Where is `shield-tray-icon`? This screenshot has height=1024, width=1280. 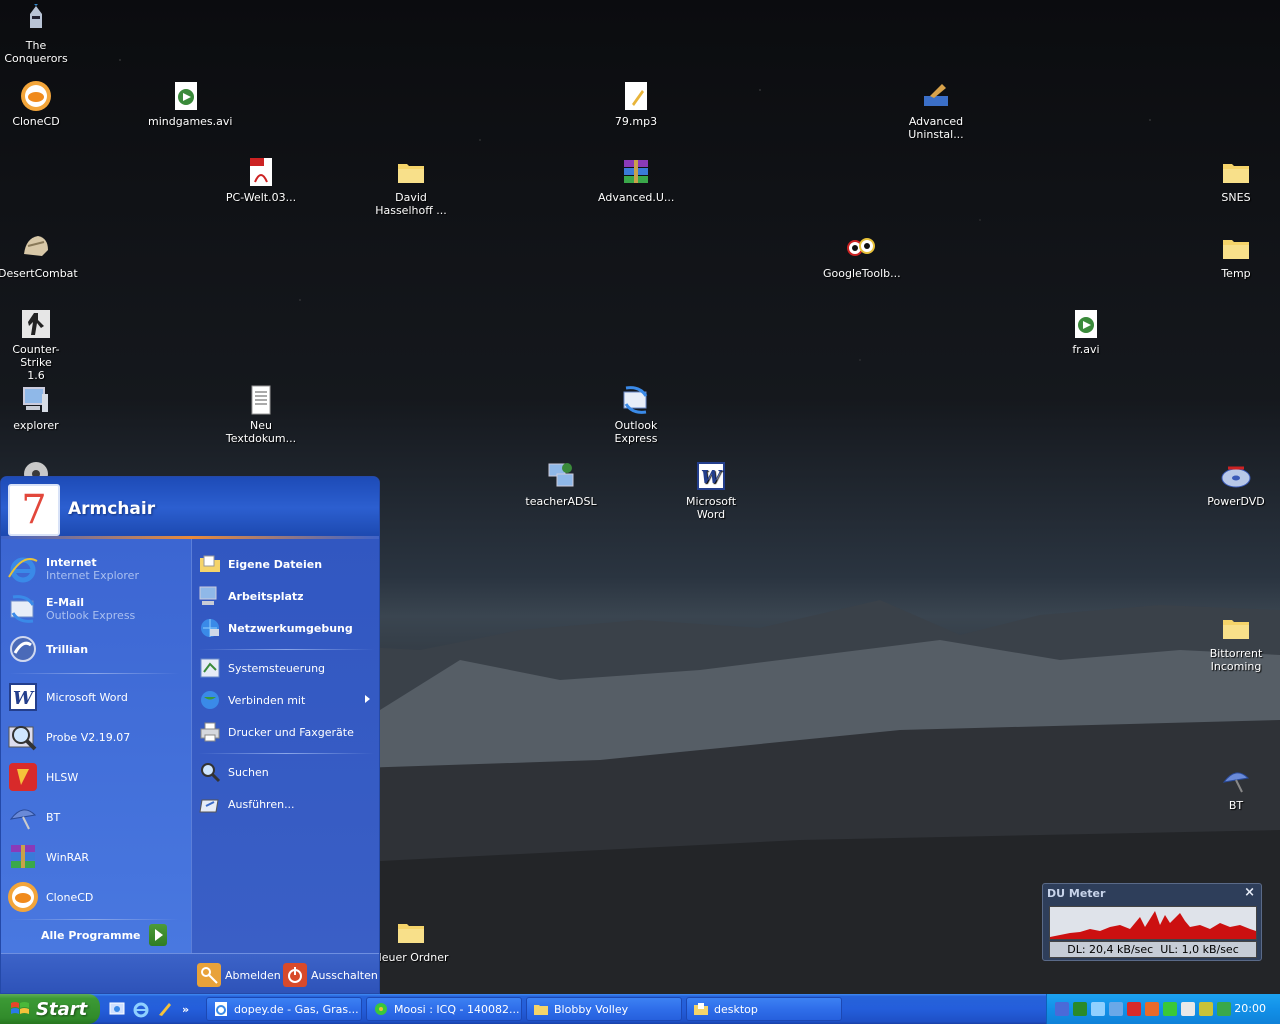 shield-tray-icon is located at coordinates (1170, 1009).